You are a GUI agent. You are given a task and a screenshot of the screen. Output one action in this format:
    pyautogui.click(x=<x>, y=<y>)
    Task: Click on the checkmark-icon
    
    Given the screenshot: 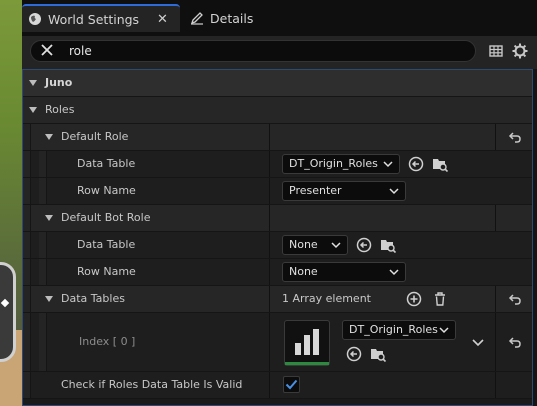 What is the action you would take?
    pyautogui.click(x=291, y=384)
    